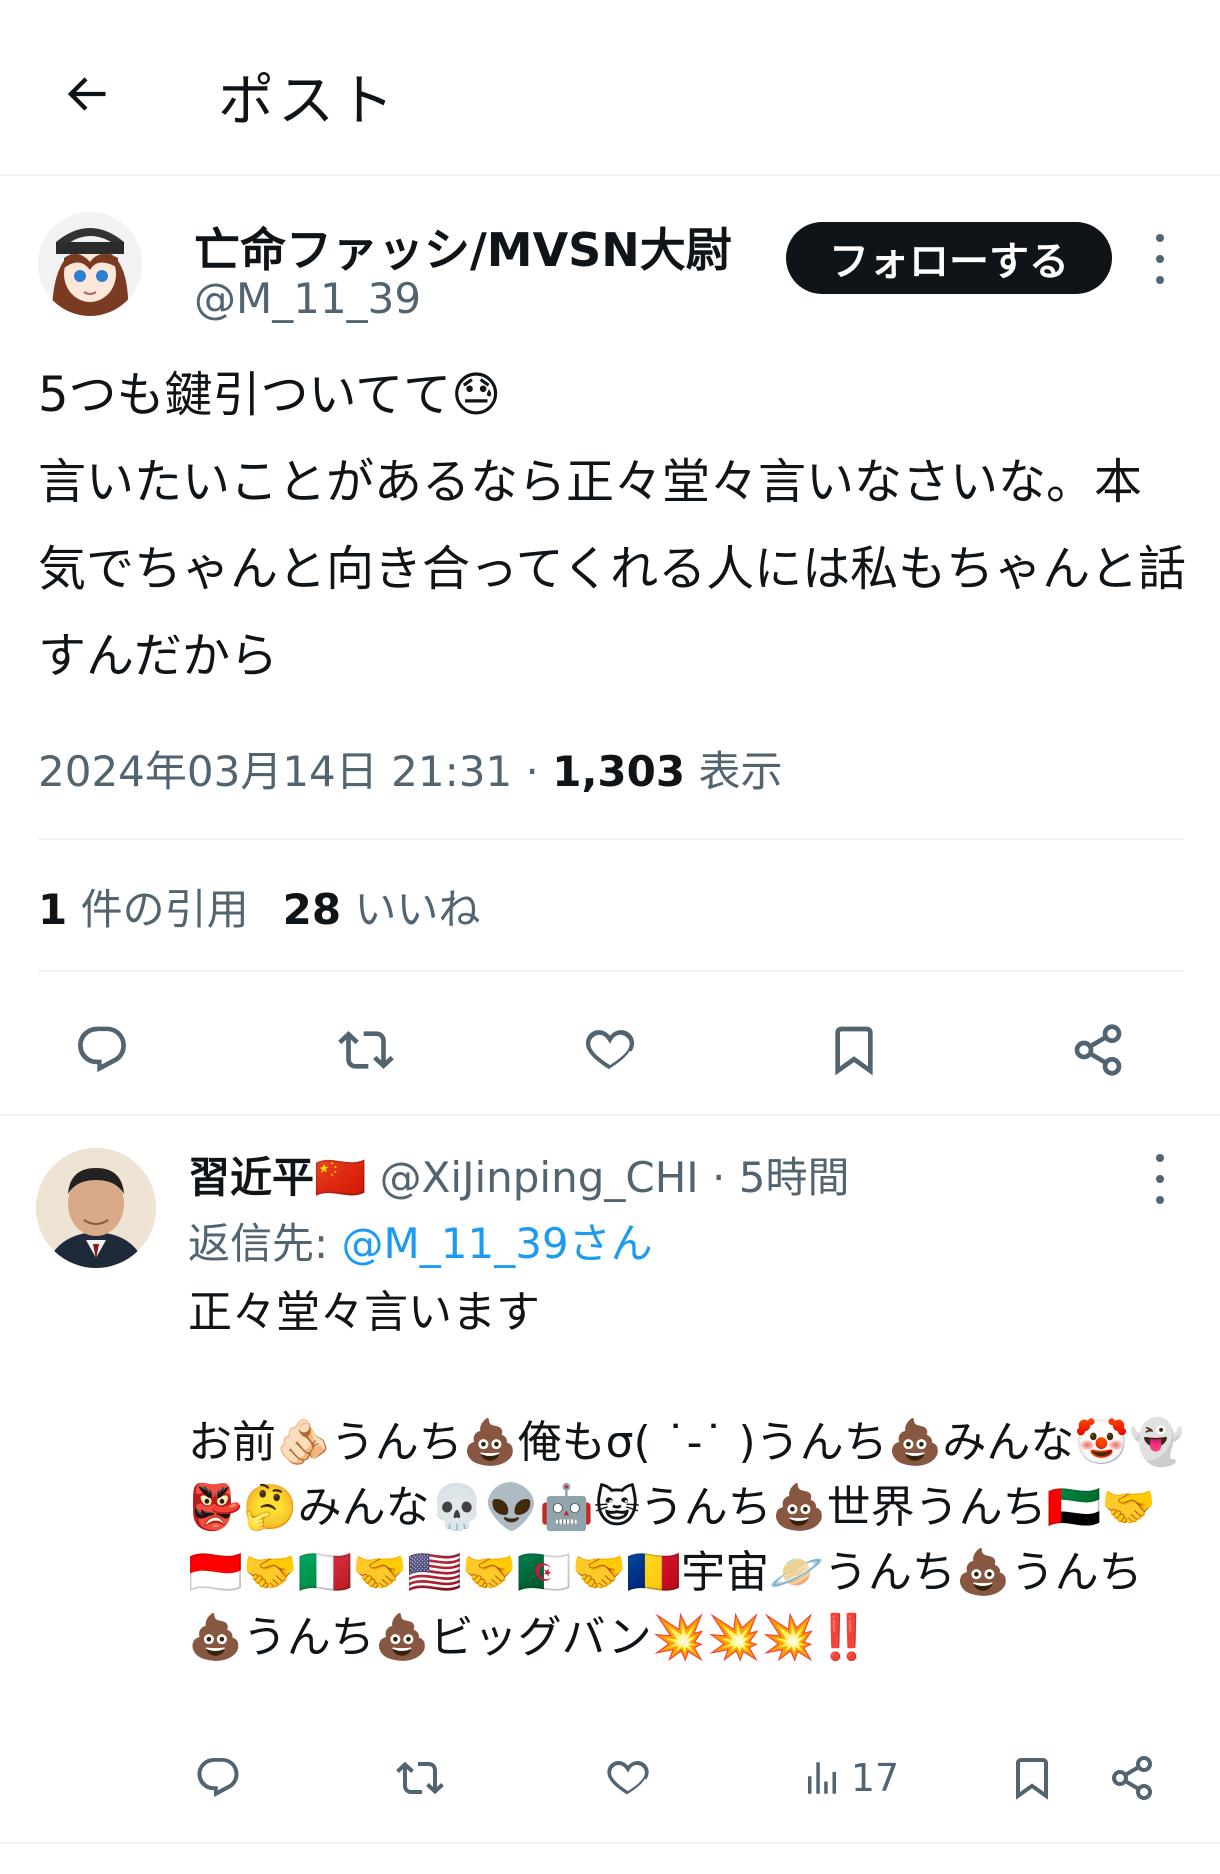  Describe the element at coordinates (259, 906) in the screenshot. I see `engagement-stats: 1 件の引用 28 いいね` at that location.